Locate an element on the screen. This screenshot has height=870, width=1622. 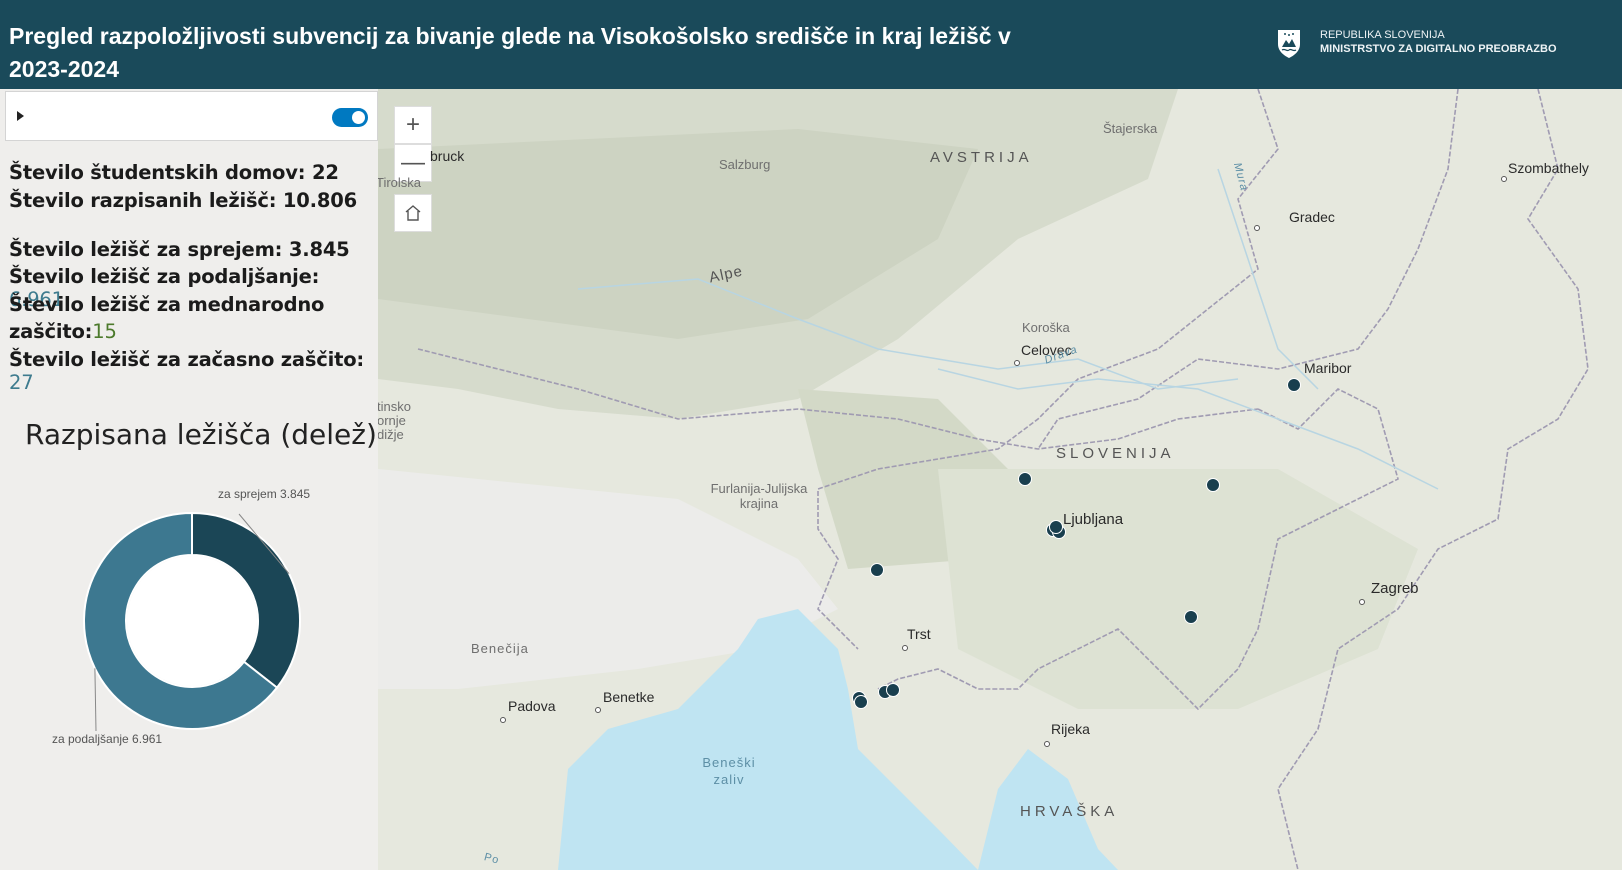
city-label-trst: Trst is located at coordinates (919, 634).